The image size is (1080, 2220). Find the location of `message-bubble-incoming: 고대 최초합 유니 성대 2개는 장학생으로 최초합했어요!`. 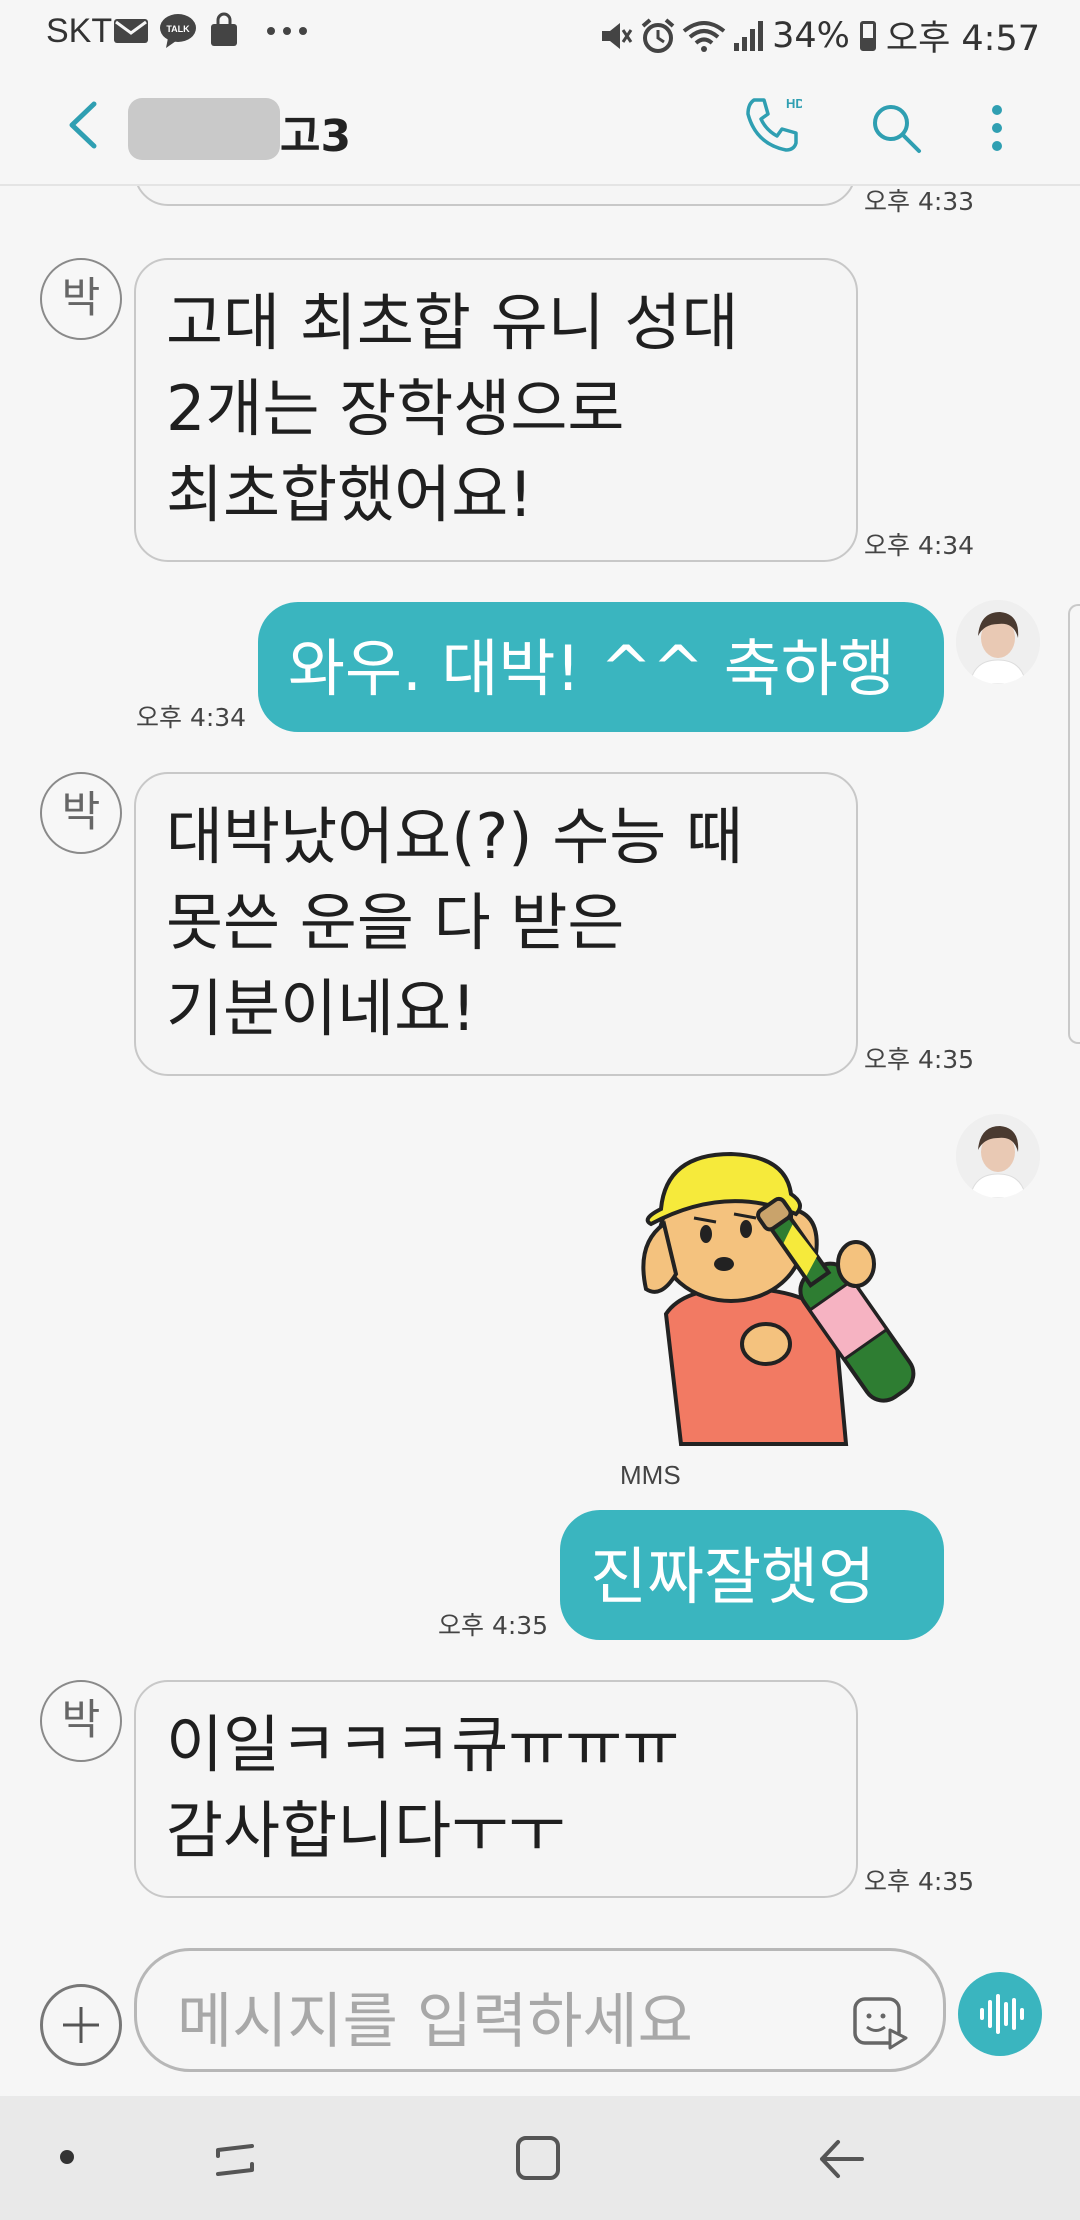

message-bubble-incoming: 고대 최초합 유니 성대 2개는 장학생으로 최초합했어요! is located at coordinates (496, 410).